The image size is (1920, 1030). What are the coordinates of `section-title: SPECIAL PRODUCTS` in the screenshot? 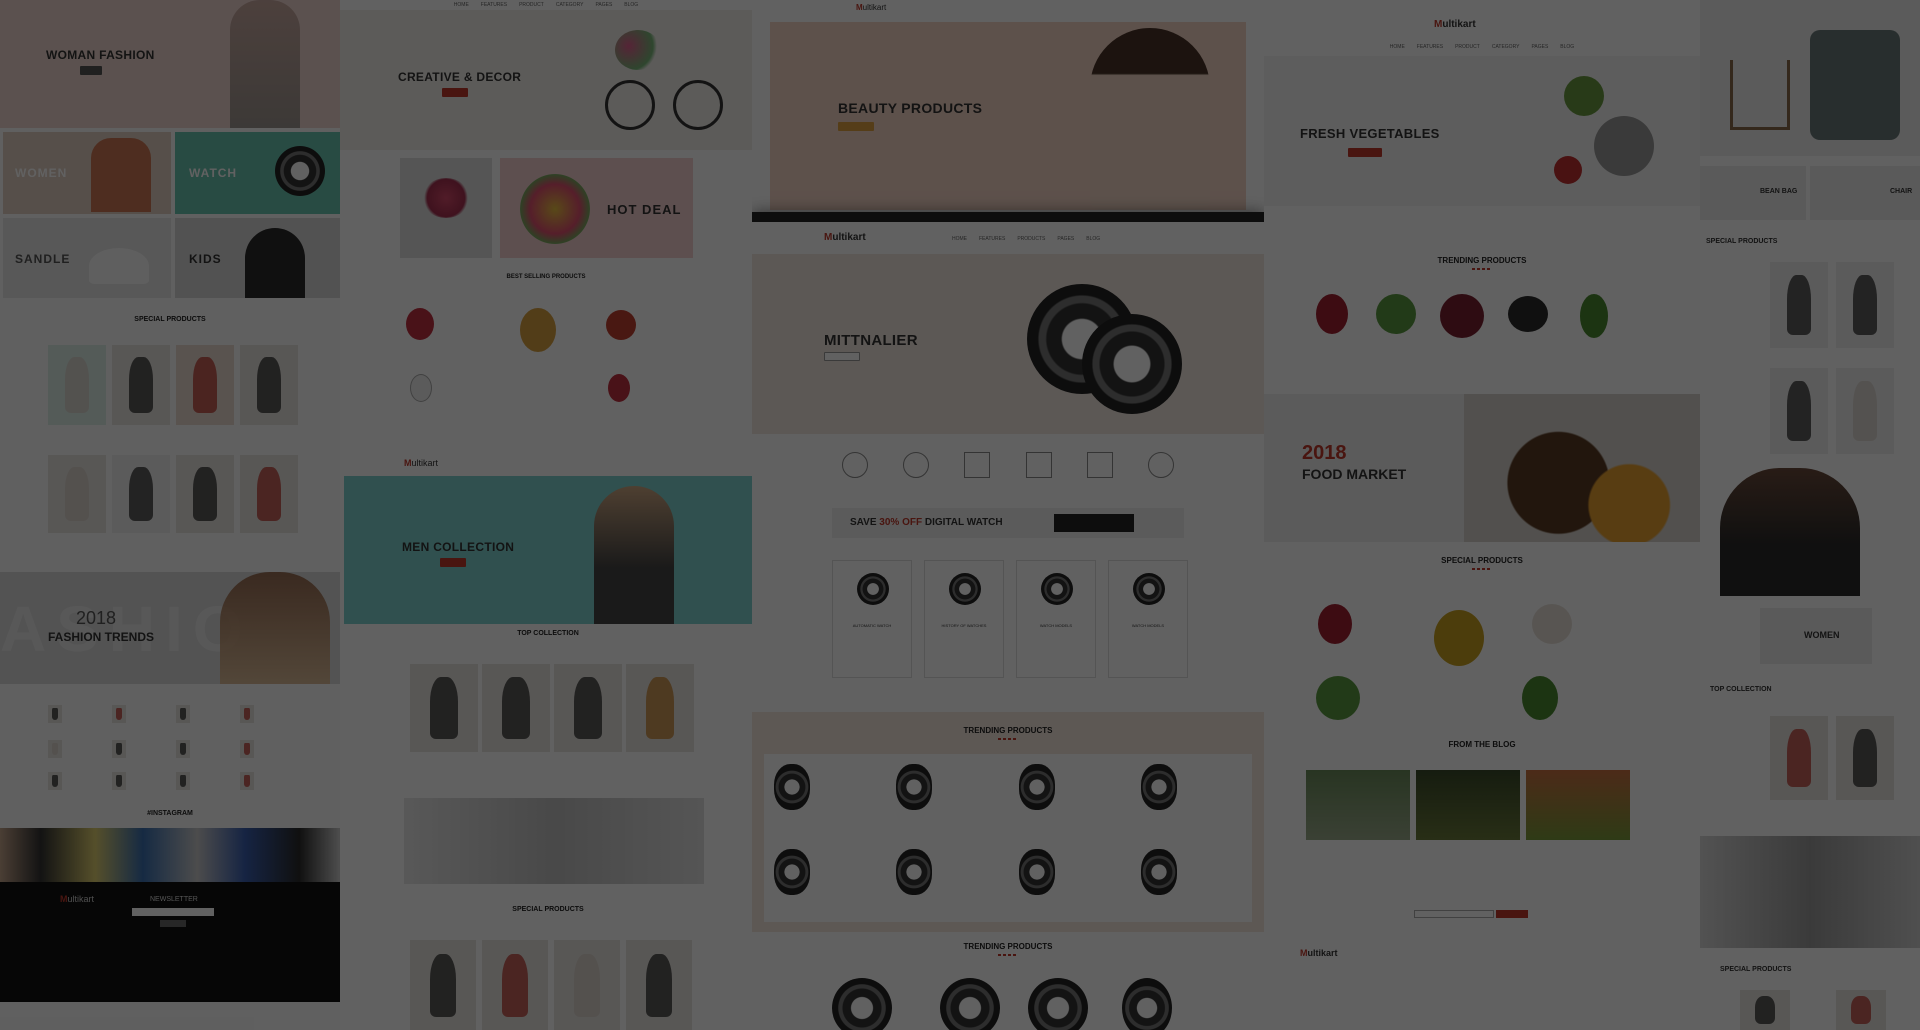 It's located at (170, 319).